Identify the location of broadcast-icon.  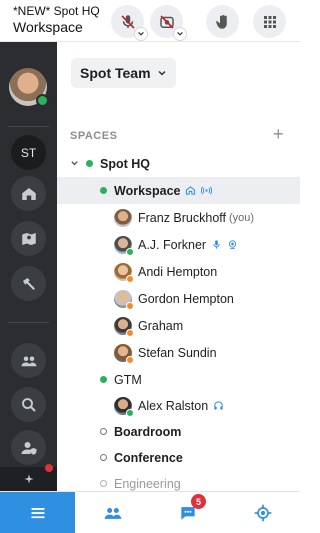
(207, 190).